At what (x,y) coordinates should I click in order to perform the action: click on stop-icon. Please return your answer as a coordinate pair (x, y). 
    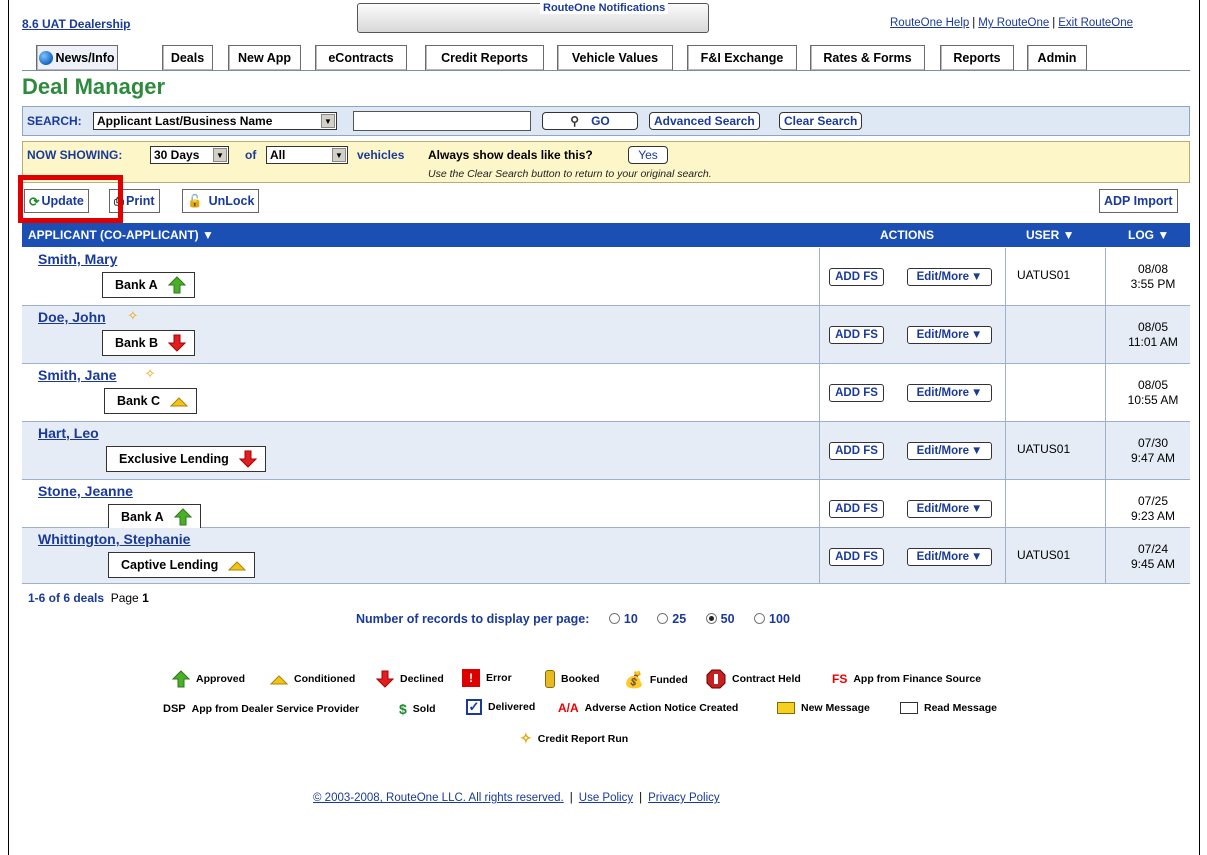
    Looking at the image, I should click on (716, 679).